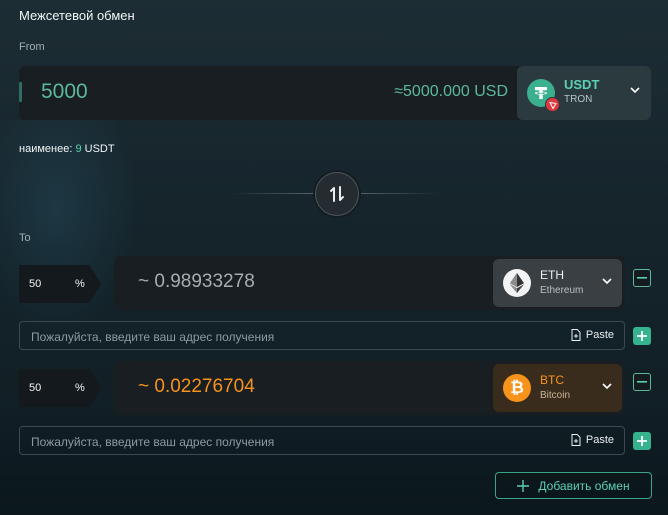 Image resolution: width=668 pixels, height=515 pixels. What do you see at coordinates (552, 275) in the screenshot?
I see `to-token-symbol-eth: ETH` at bounding box center [552, 275].